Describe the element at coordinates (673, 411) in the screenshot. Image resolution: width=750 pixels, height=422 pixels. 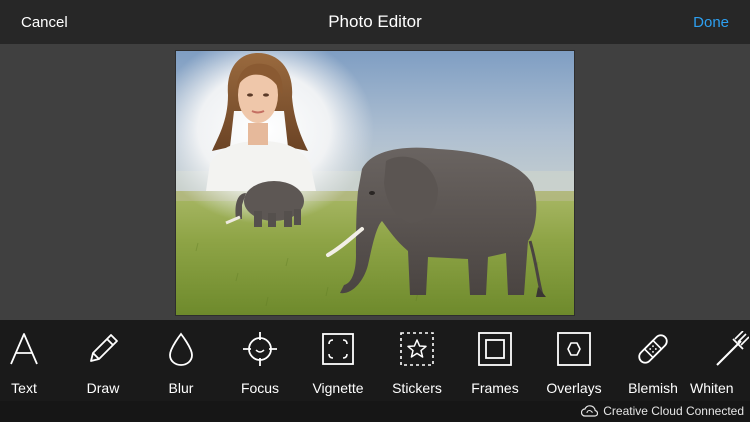
I see `creative-cloud-label: Creative Cloud Connected` at that location.